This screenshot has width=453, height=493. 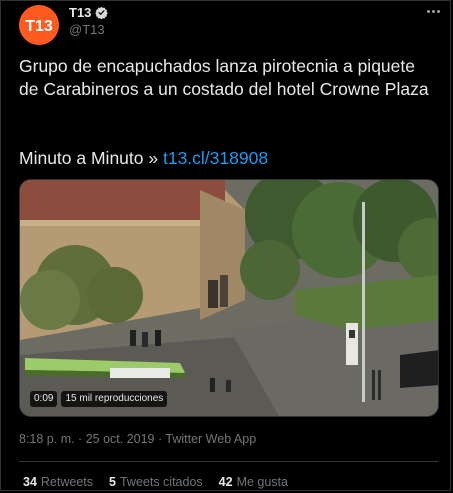 I want to click on more-options-icon, so click(x=433, y=11).